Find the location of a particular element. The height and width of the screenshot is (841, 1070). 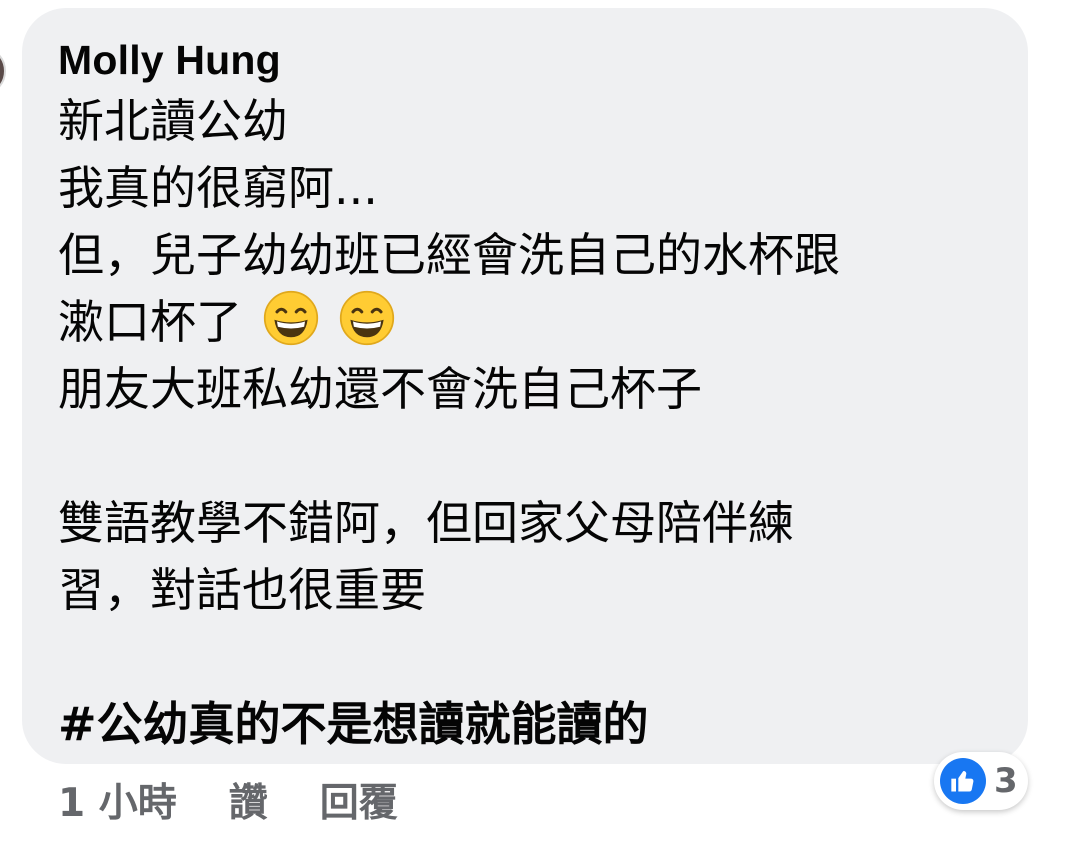

reaction-count: 3 is located at coordinates (1006, 781).